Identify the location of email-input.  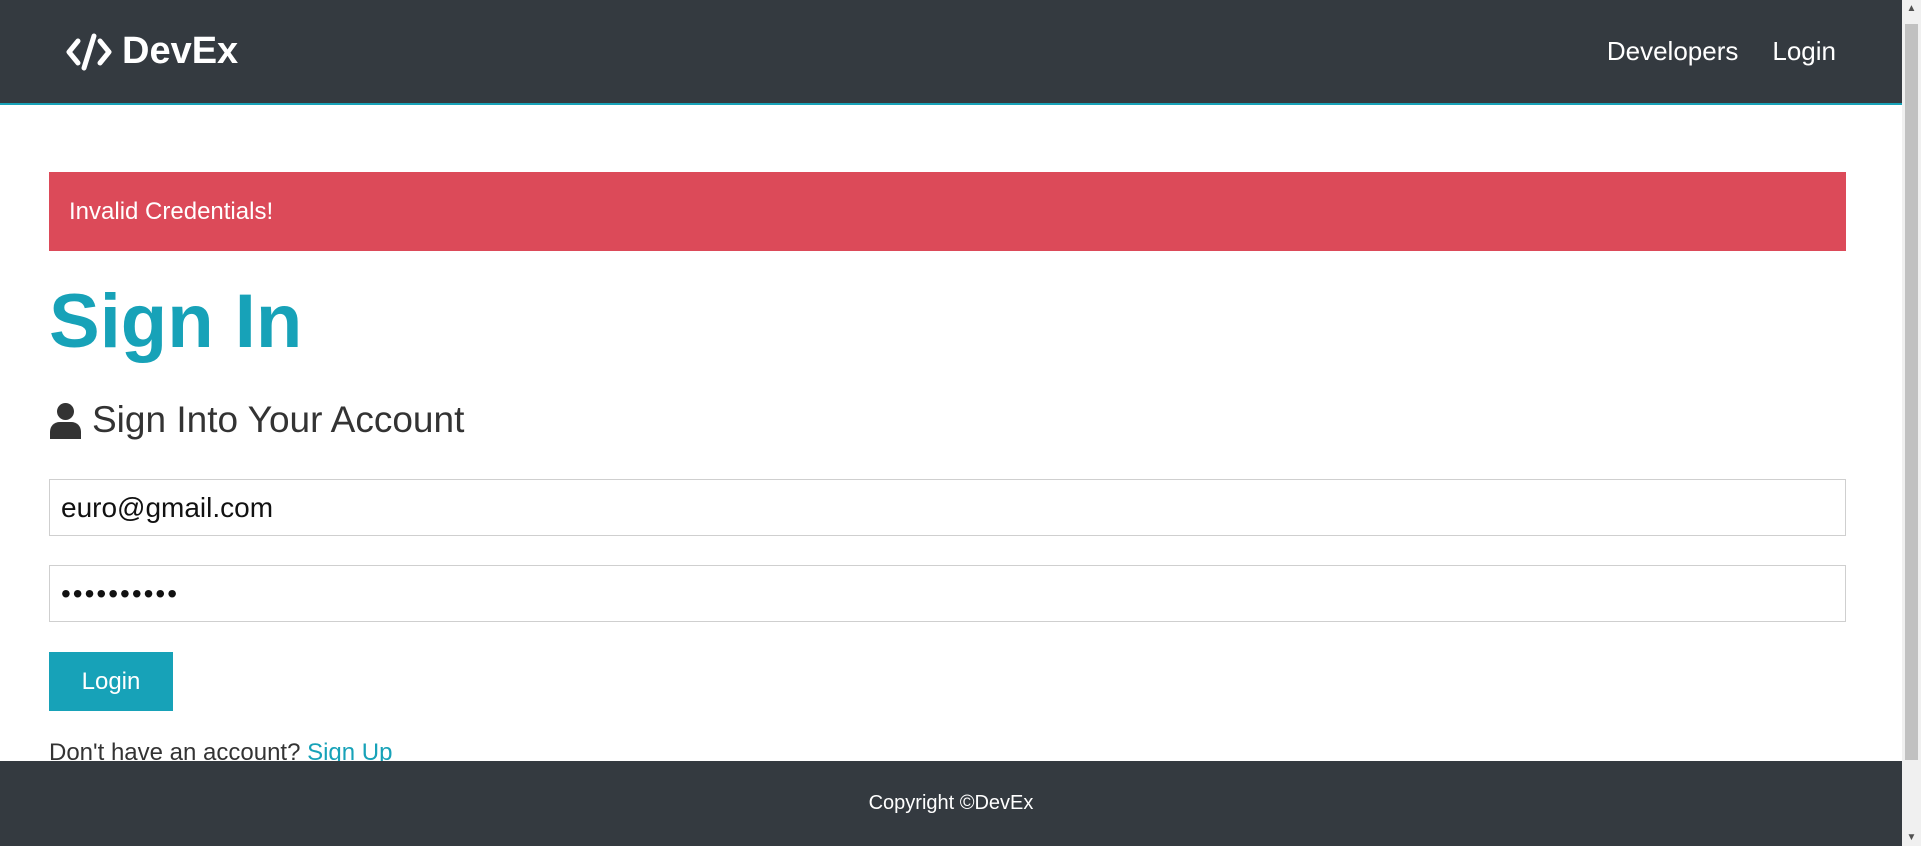
(947, 507).